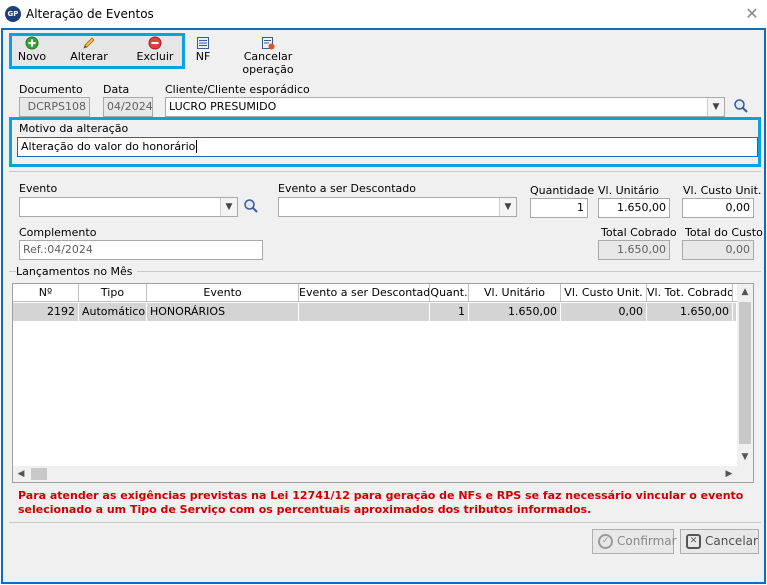  What do you see at coordinates (89, 43) in the screenshot?
I see `pencil-icon` at bounding box center [89, 43].